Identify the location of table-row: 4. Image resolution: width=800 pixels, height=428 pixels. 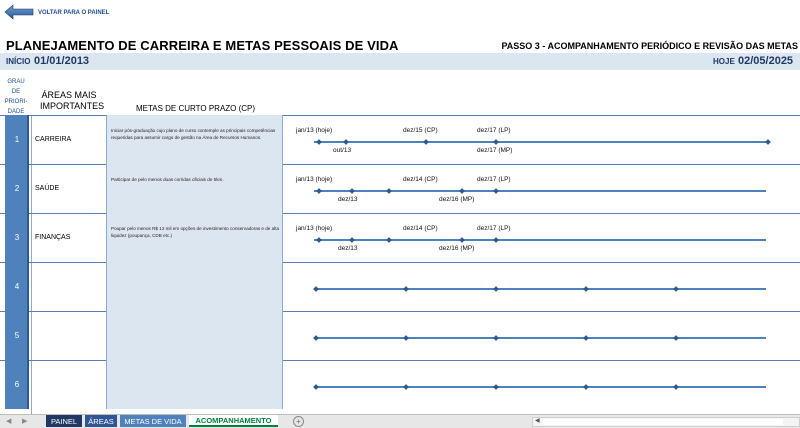
(400, 286).